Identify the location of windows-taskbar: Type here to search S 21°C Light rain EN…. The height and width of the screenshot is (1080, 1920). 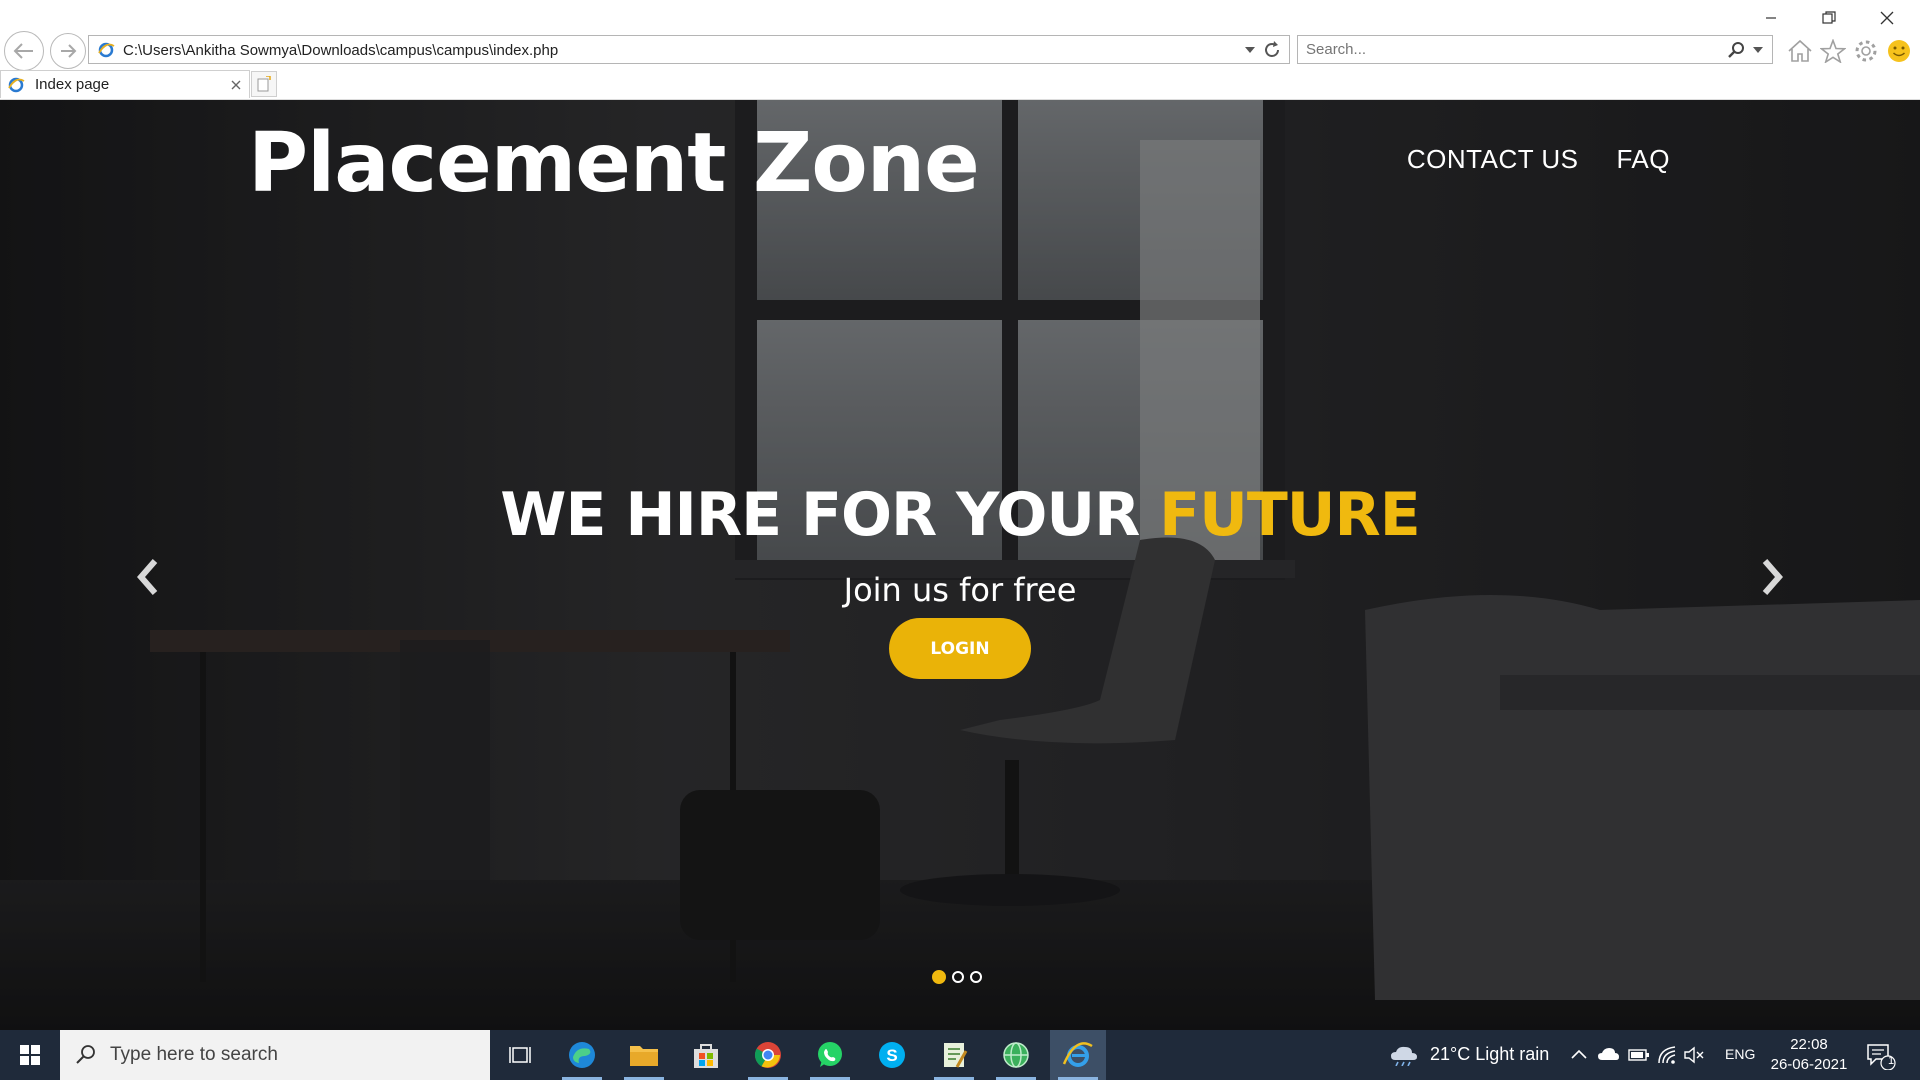
(960, 1055).